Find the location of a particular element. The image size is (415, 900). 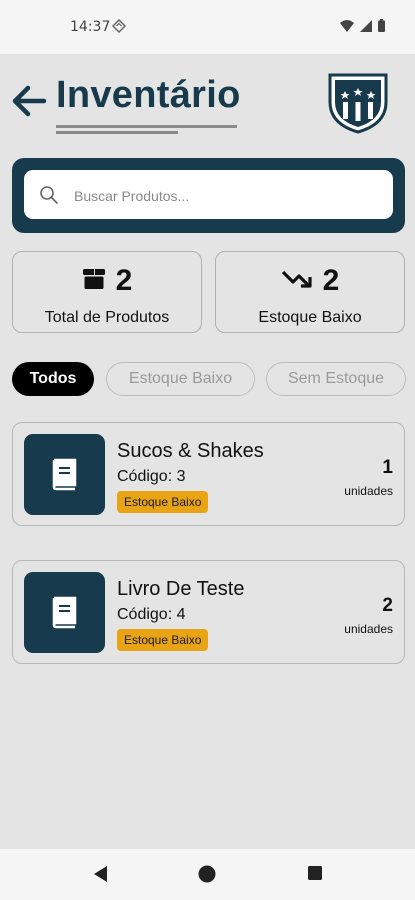

box-icon is located at coordinates (94, 281).